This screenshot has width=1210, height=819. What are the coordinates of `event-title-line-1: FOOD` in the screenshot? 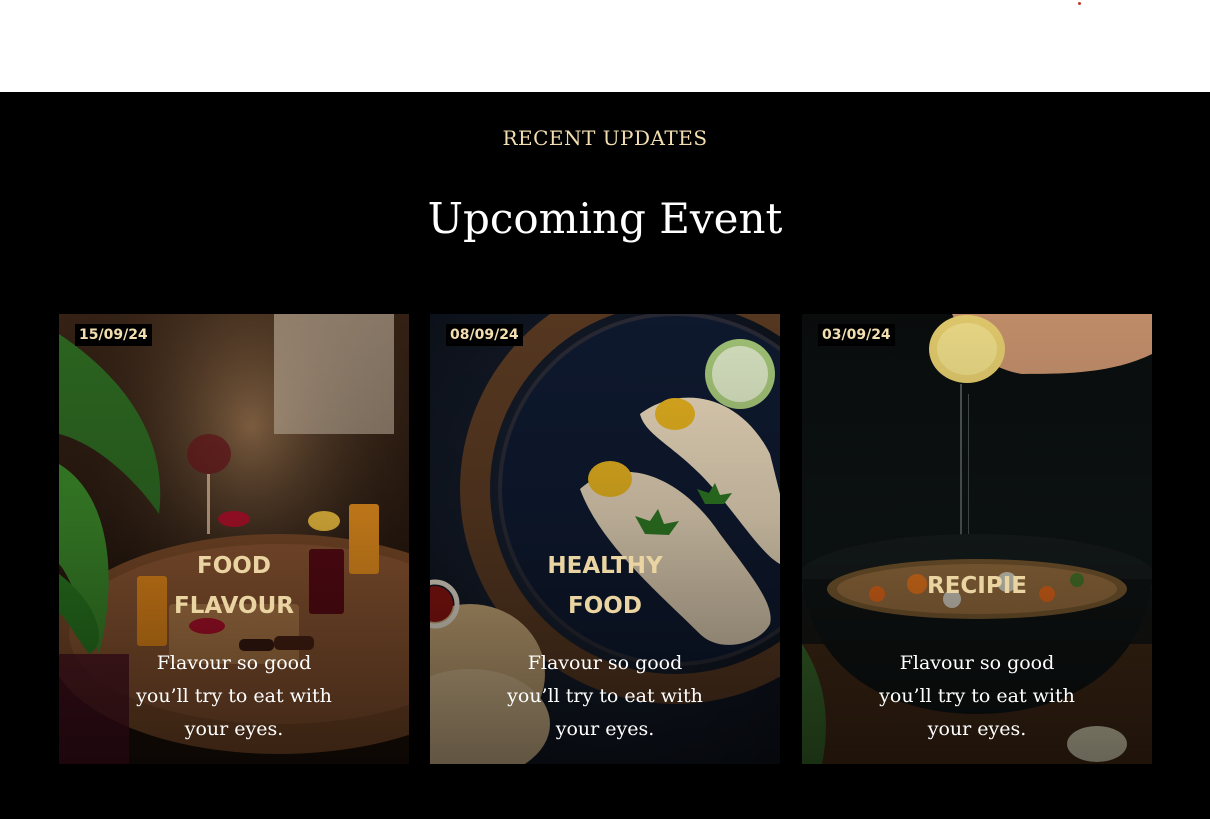 It's located at (234, 566).